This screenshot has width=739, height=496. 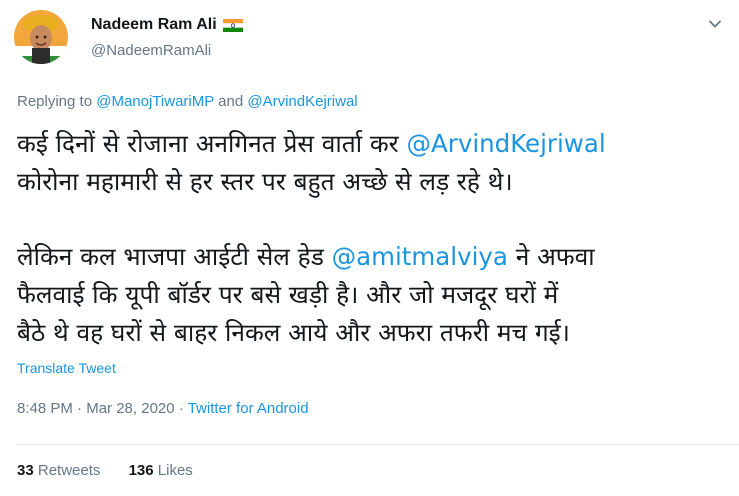 I want to click on divider, so click(x=378, y=444).